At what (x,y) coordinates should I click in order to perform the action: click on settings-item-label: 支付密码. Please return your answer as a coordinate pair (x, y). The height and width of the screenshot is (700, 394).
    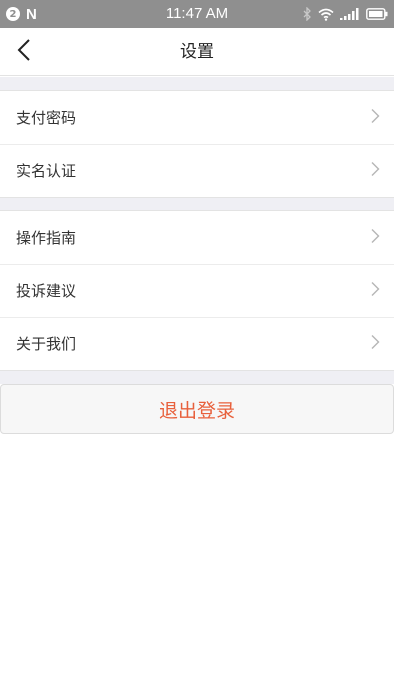
    Looking at the image, I should click on (46, 118).